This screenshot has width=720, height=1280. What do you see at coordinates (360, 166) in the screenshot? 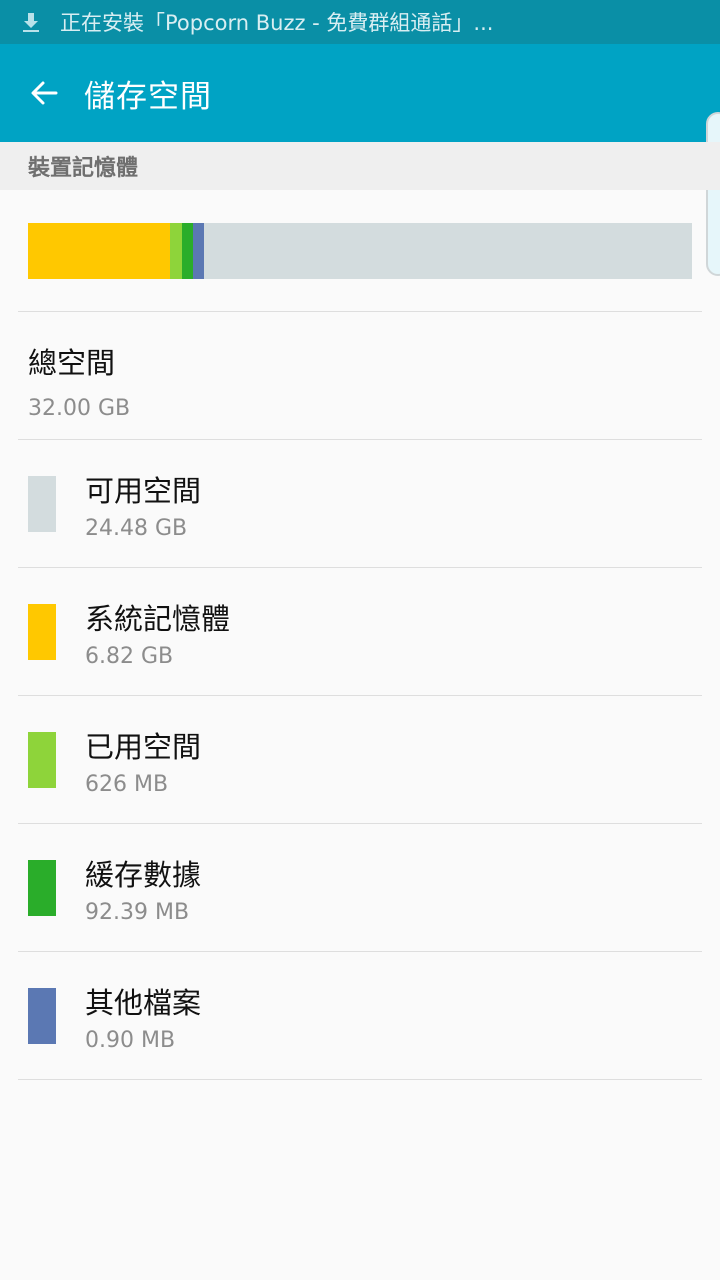
I see `section-header: 裝置記憶體` at bounding box center [360, 166].